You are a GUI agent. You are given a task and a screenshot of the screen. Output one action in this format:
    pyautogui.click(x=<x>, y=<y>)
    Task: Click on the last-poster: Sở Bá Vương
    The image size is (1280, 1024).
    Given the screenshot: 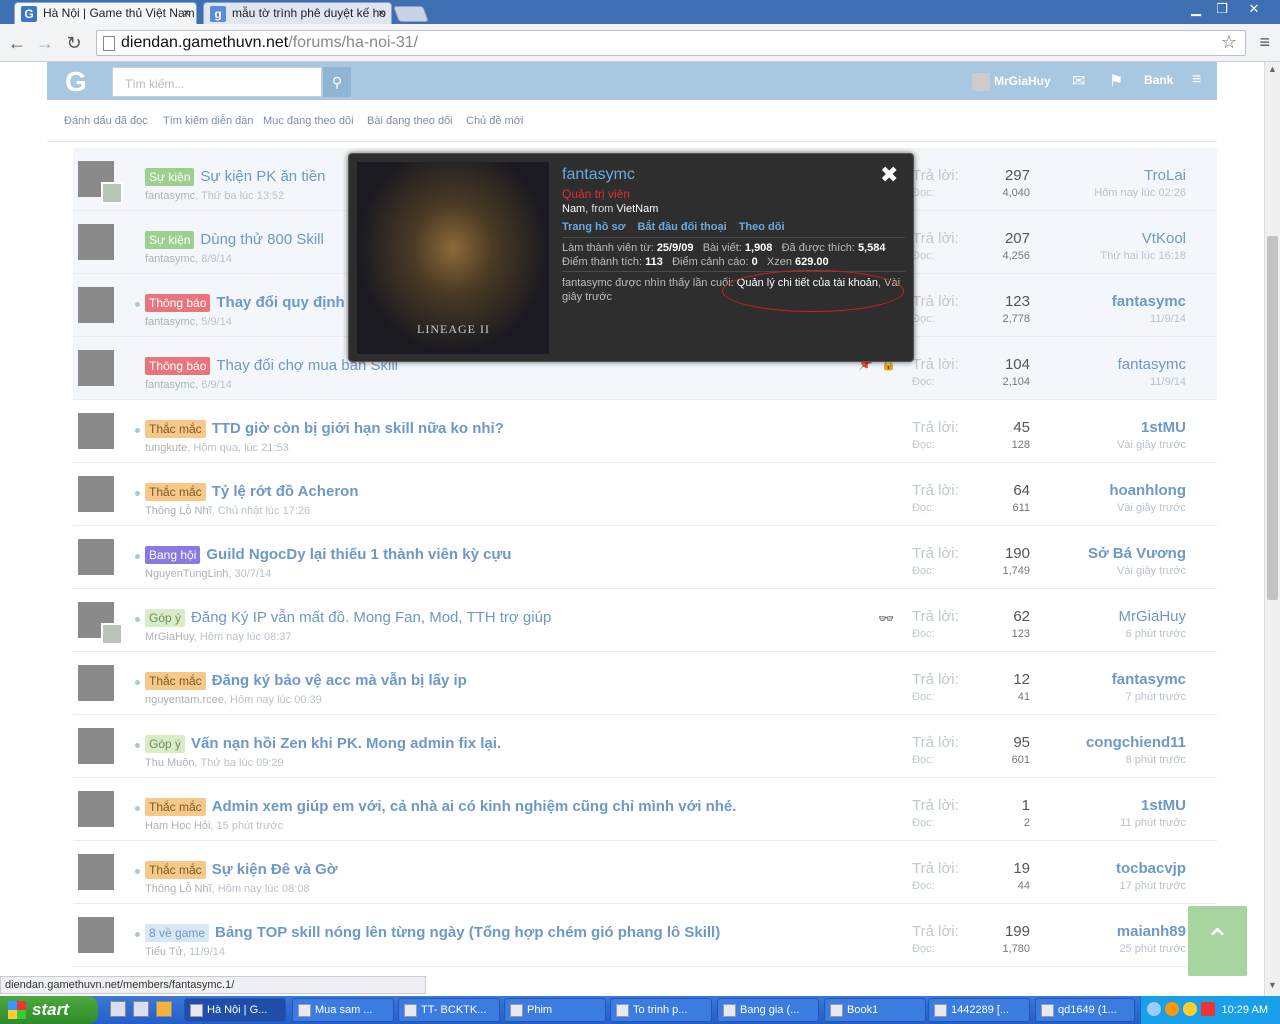 What is the action you would take?
    pyautogui.click(x=1109, y=553)
    